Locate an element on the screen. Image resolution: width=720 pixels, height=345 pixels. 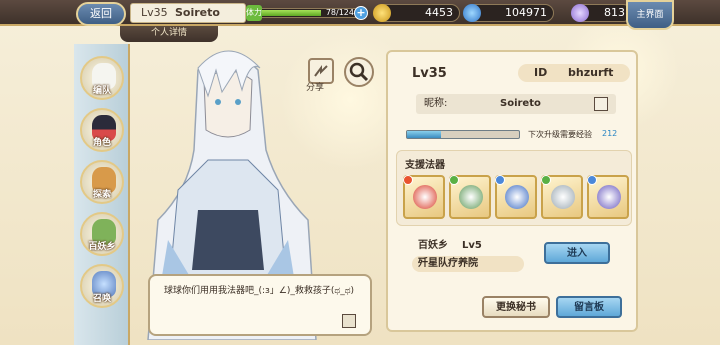
nickname-label: 昵称: is located at coordinates (436, 103).